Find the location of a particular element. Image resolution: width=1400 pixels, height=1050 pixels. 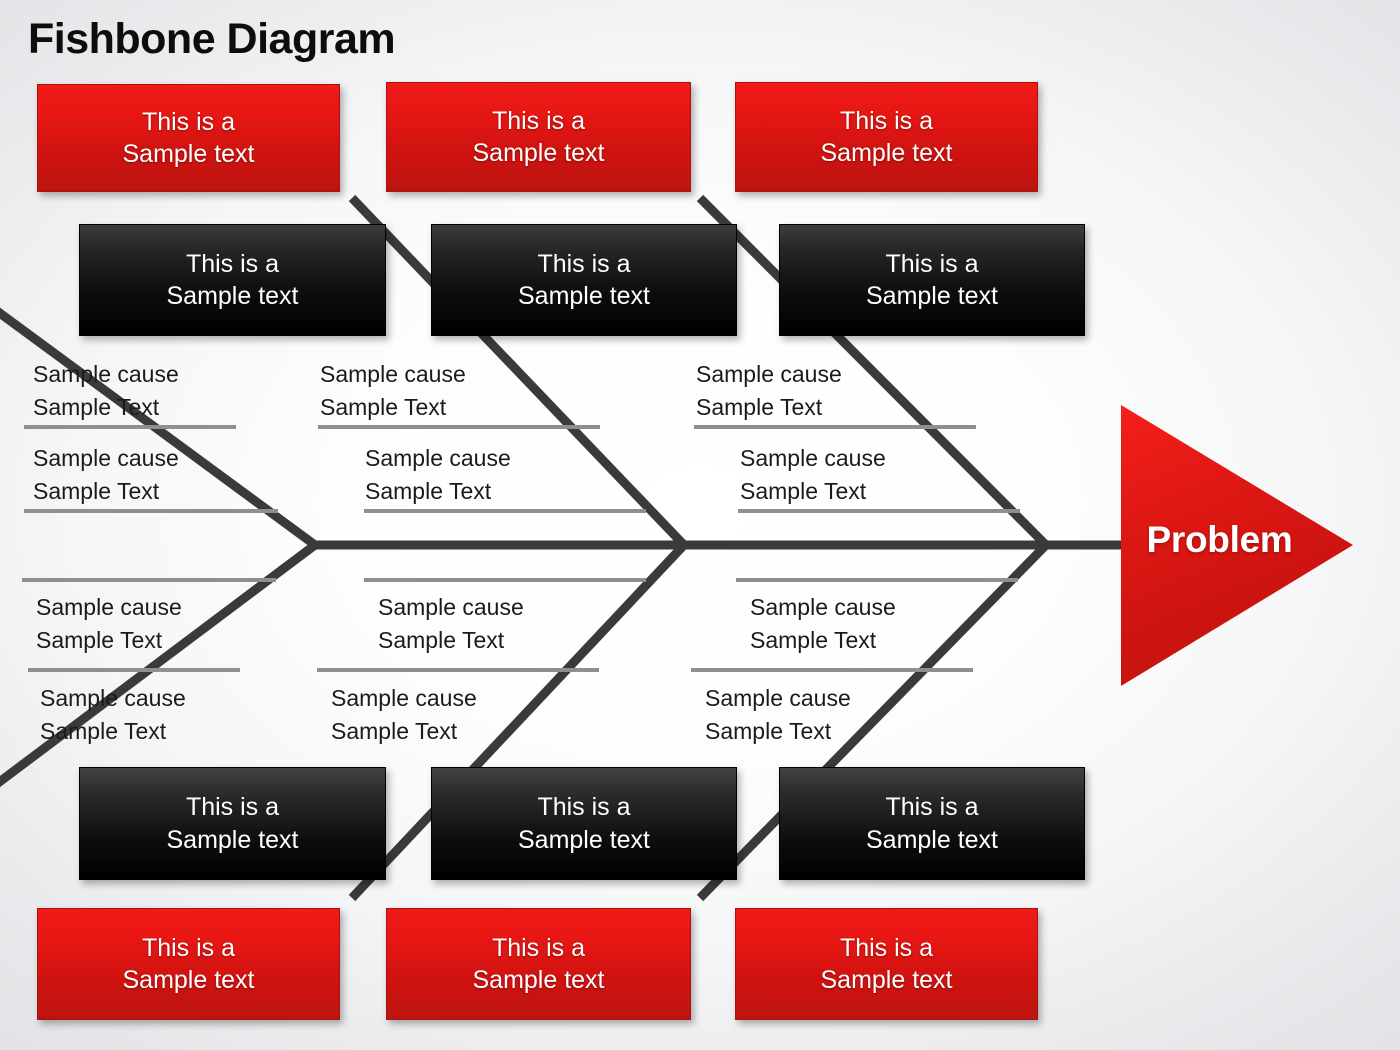

category-box-bottom-black-1: This is a Sample text is located at coordinates (232, 823).